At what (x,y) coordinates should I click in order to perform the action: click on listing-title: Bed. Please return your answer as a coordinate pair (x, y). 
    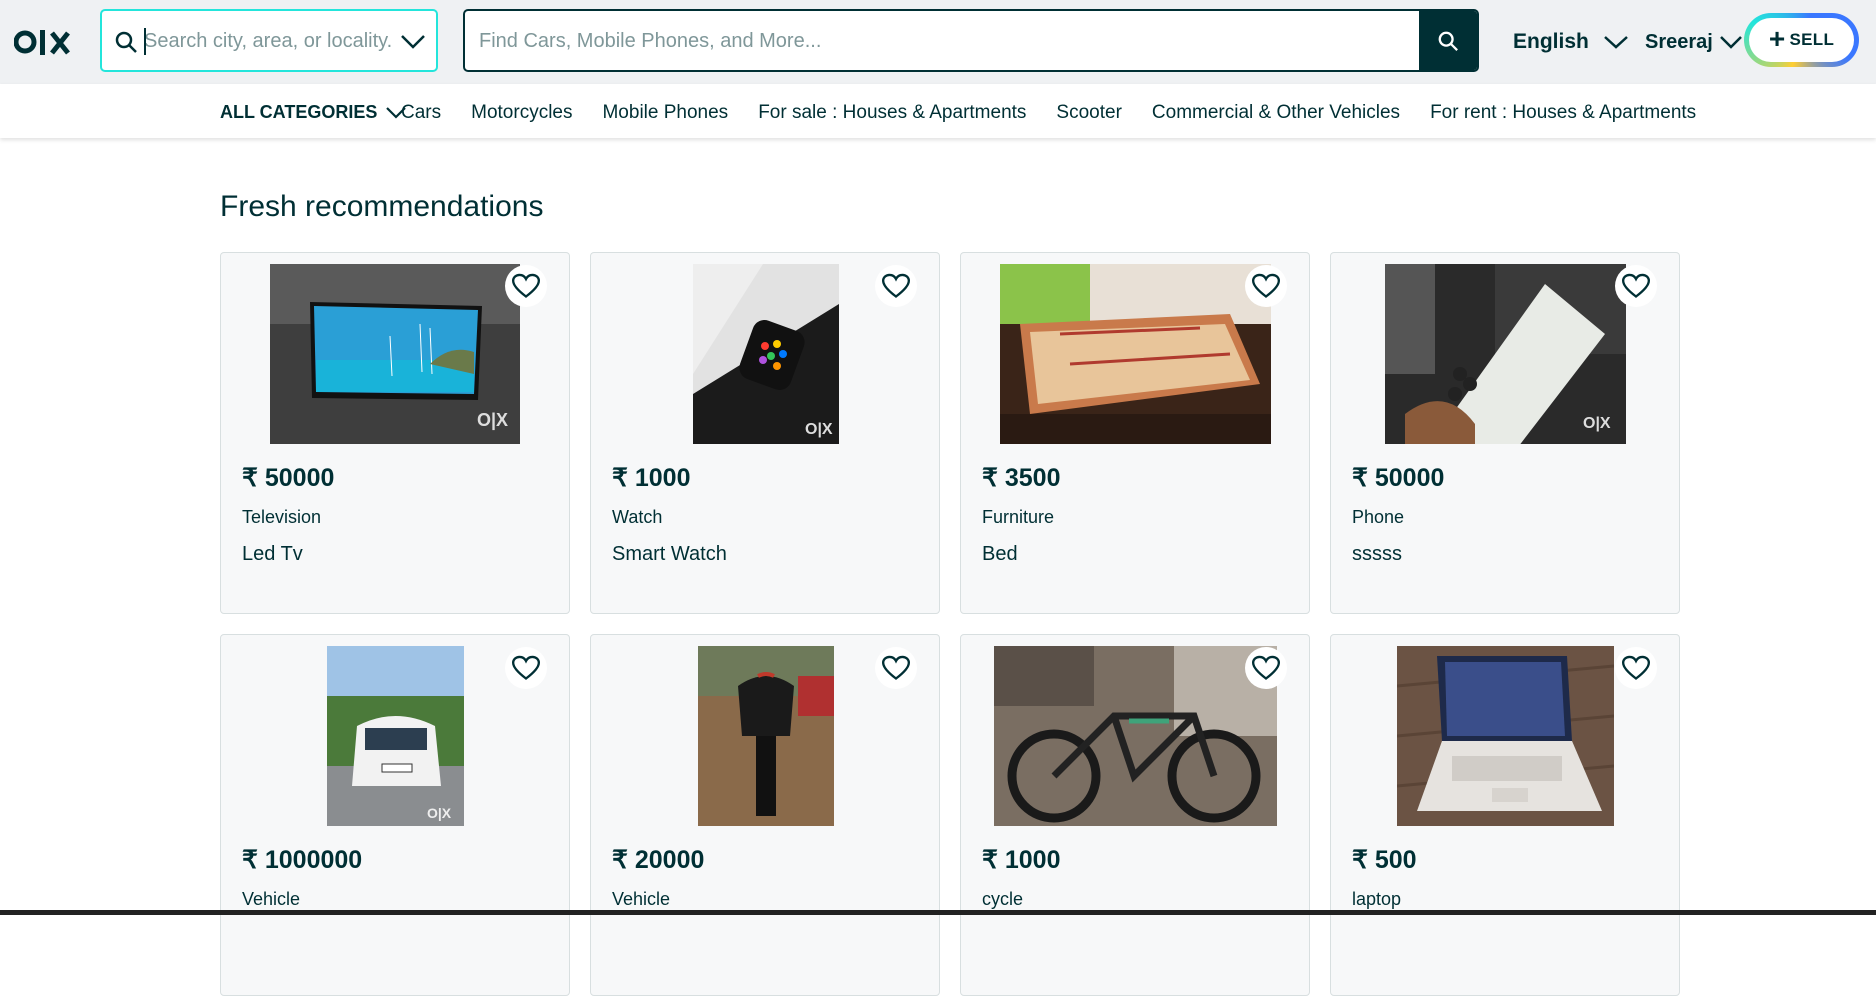
    Looking at the image, I should click on (1000, 554).